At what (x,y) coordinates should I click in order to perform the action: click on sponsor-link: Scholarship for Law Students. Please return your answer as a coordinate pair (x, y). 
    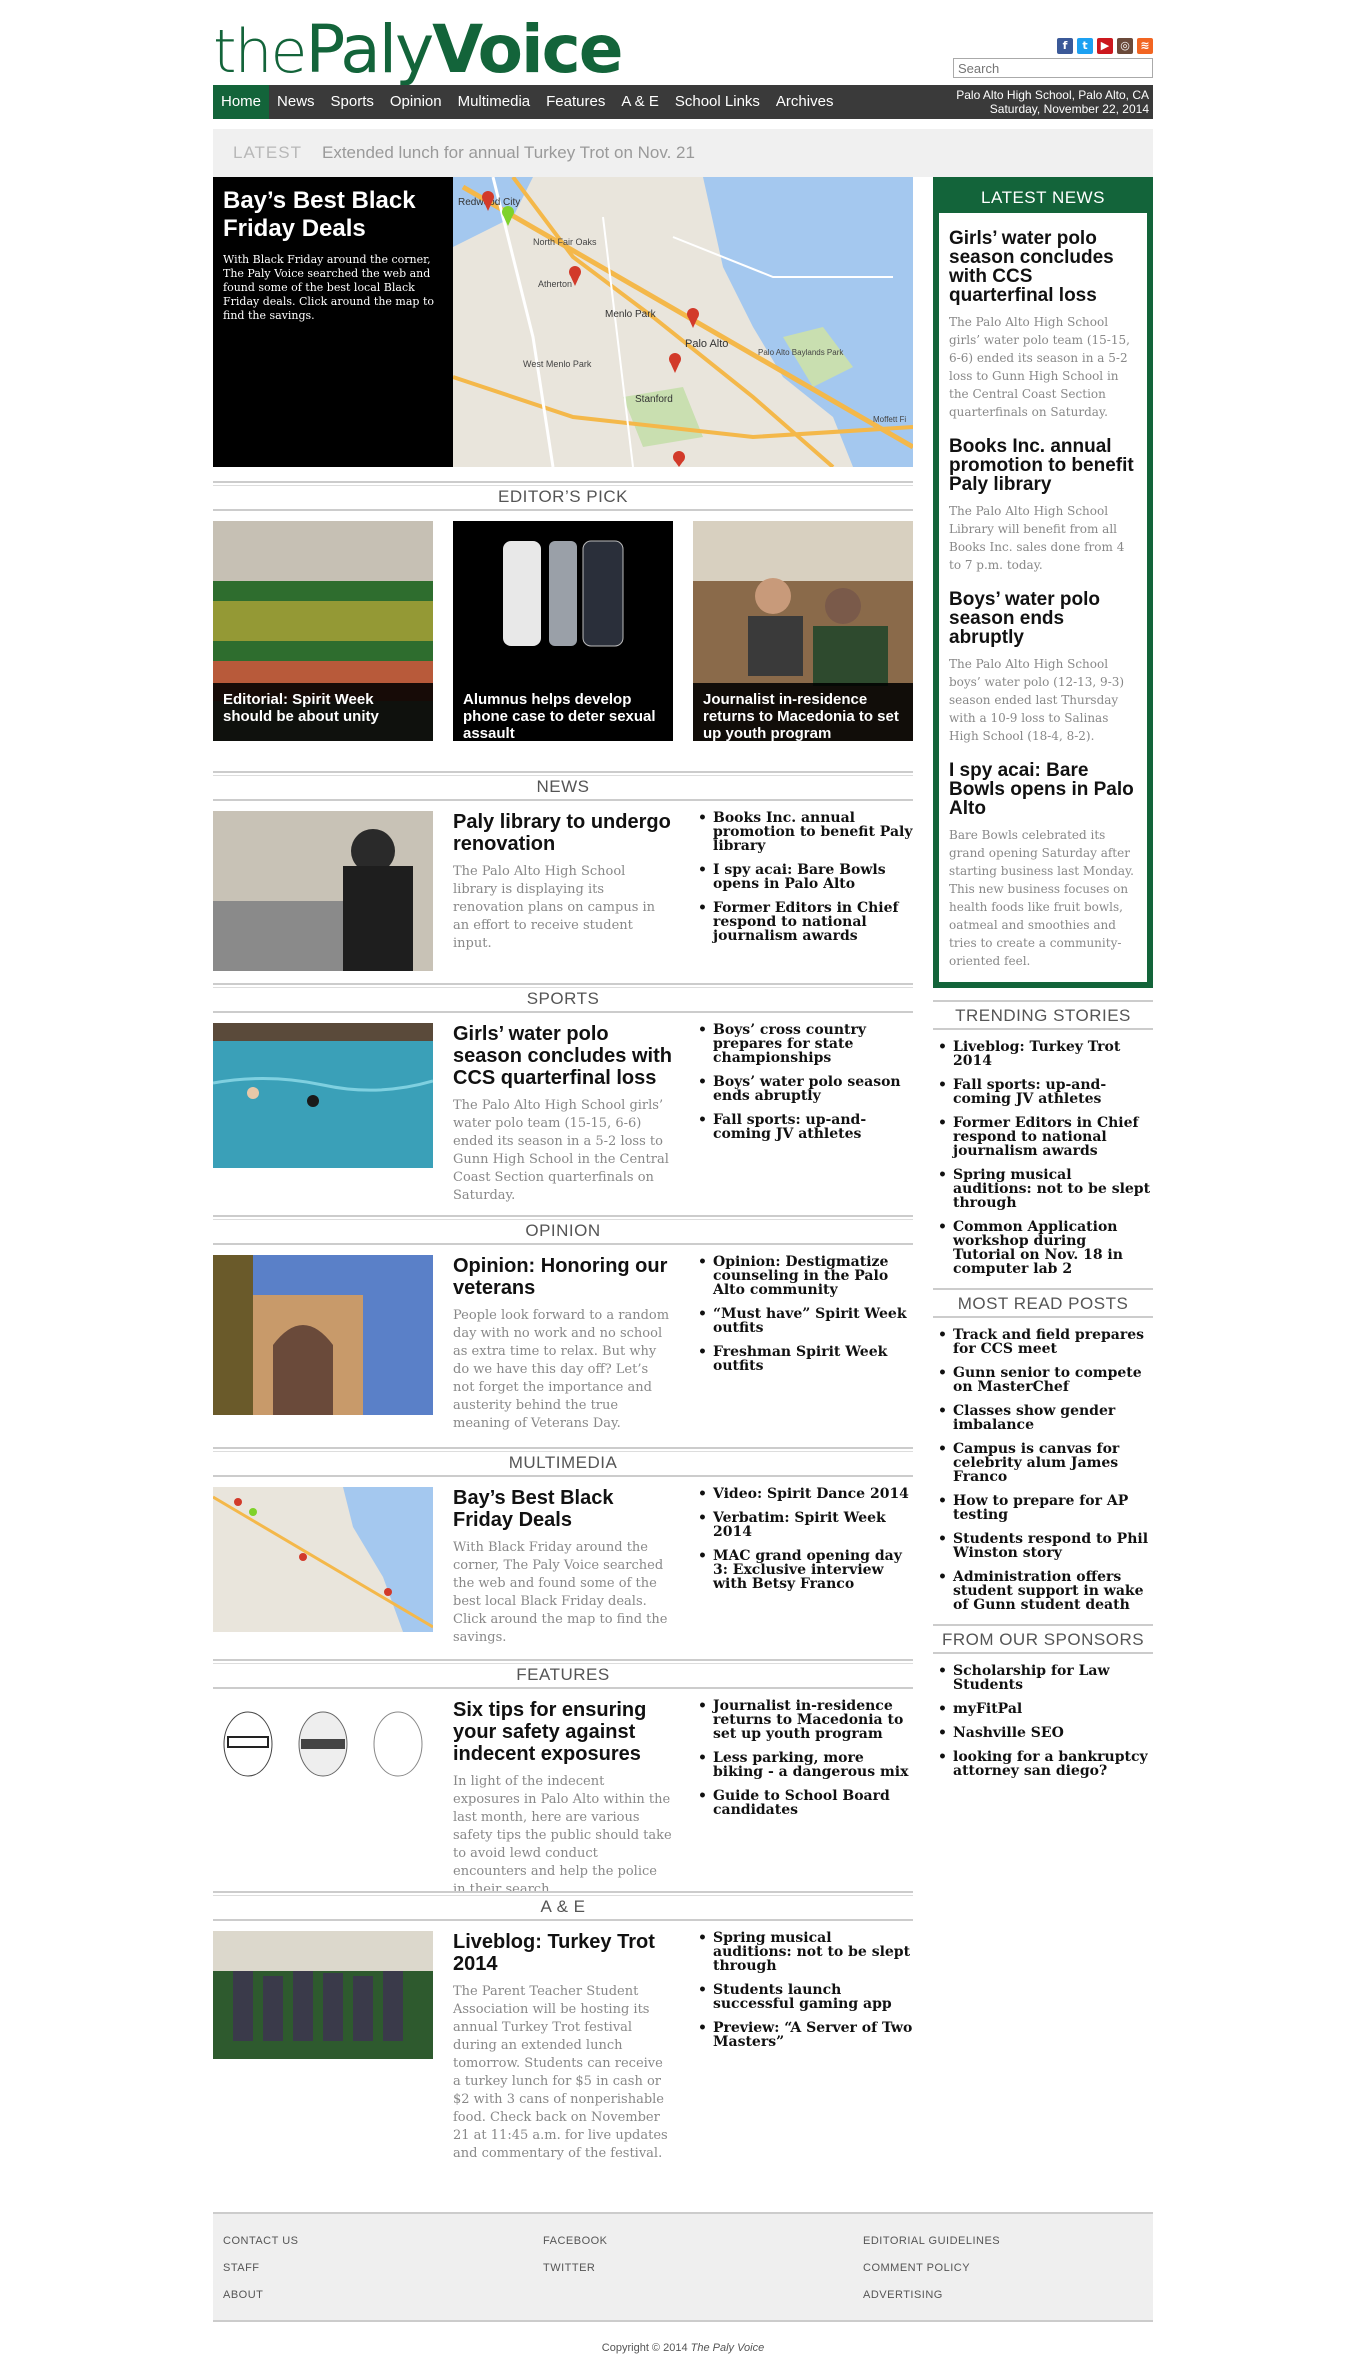
    Looking at the image, I should click on (1043, 1678).